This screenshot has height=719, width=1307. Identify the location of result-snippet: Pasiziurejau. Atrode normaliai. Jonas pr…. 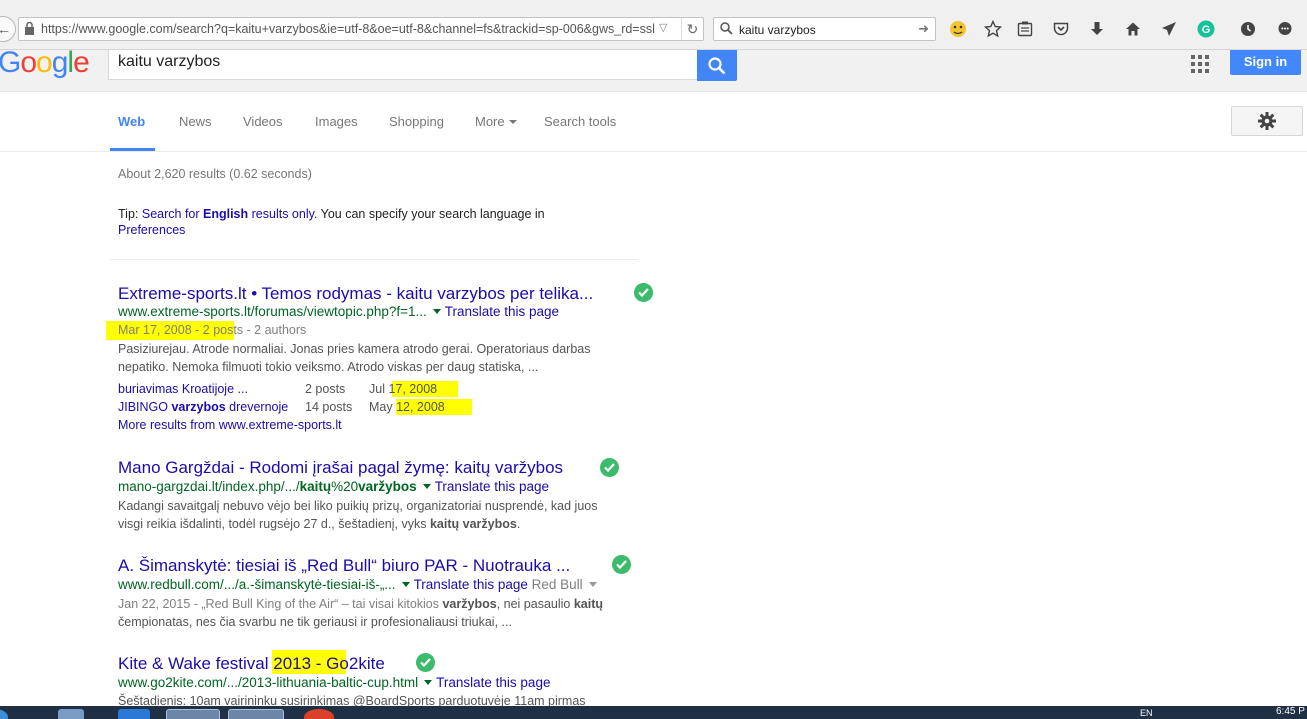
(373, 358).